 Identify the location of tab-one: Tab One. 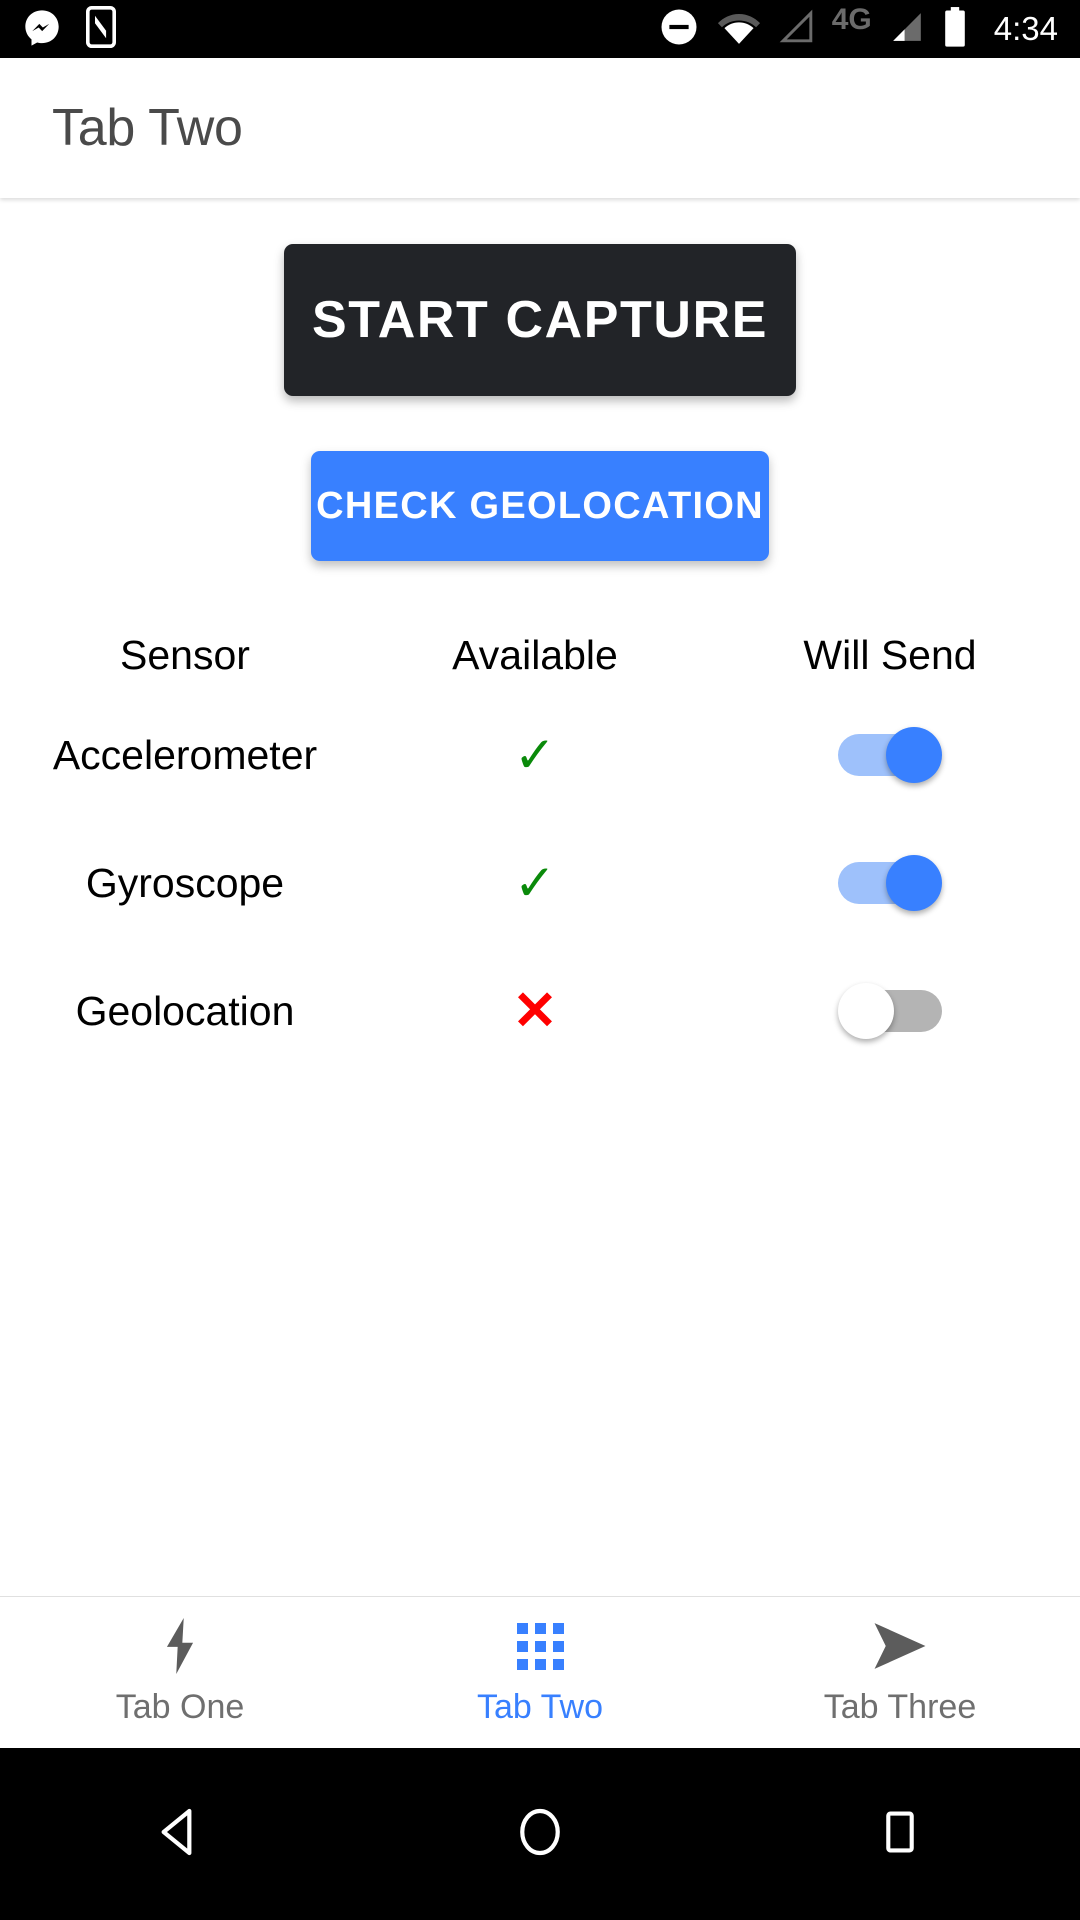
(180, 1673).